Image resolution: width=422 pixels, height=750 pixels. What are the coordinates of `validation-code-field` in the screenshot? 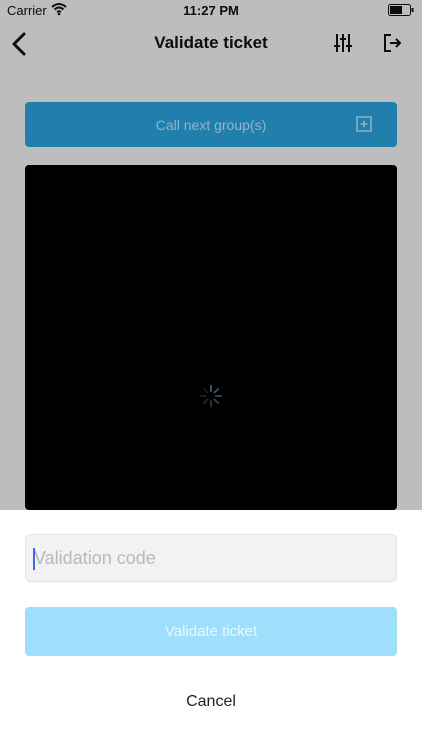 It's located at (211, 558).